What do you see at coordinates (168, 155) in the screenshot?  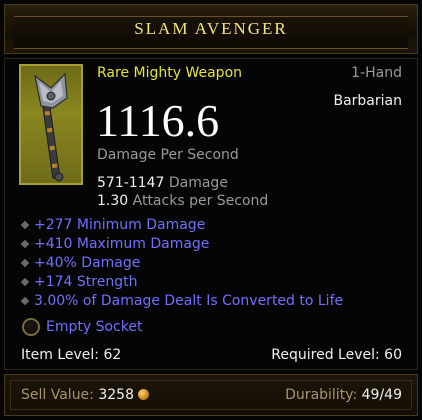 I see `dps-label: Damage Per Second` at bounding box center [168, 155].